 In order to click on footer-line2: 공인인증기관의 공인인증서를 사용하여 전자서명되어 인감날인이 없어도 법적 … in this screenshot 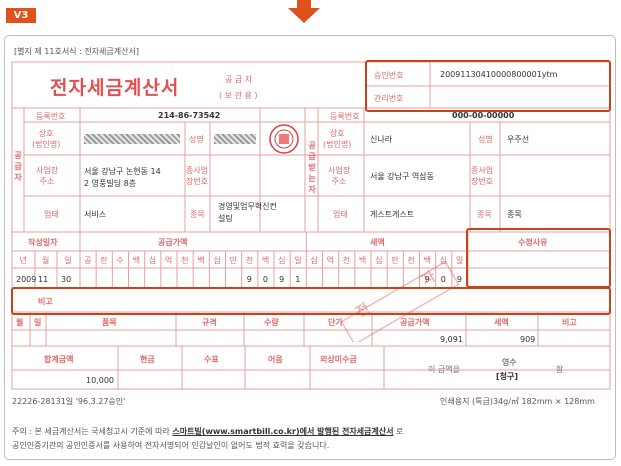, I will do `click(171, 445)`.